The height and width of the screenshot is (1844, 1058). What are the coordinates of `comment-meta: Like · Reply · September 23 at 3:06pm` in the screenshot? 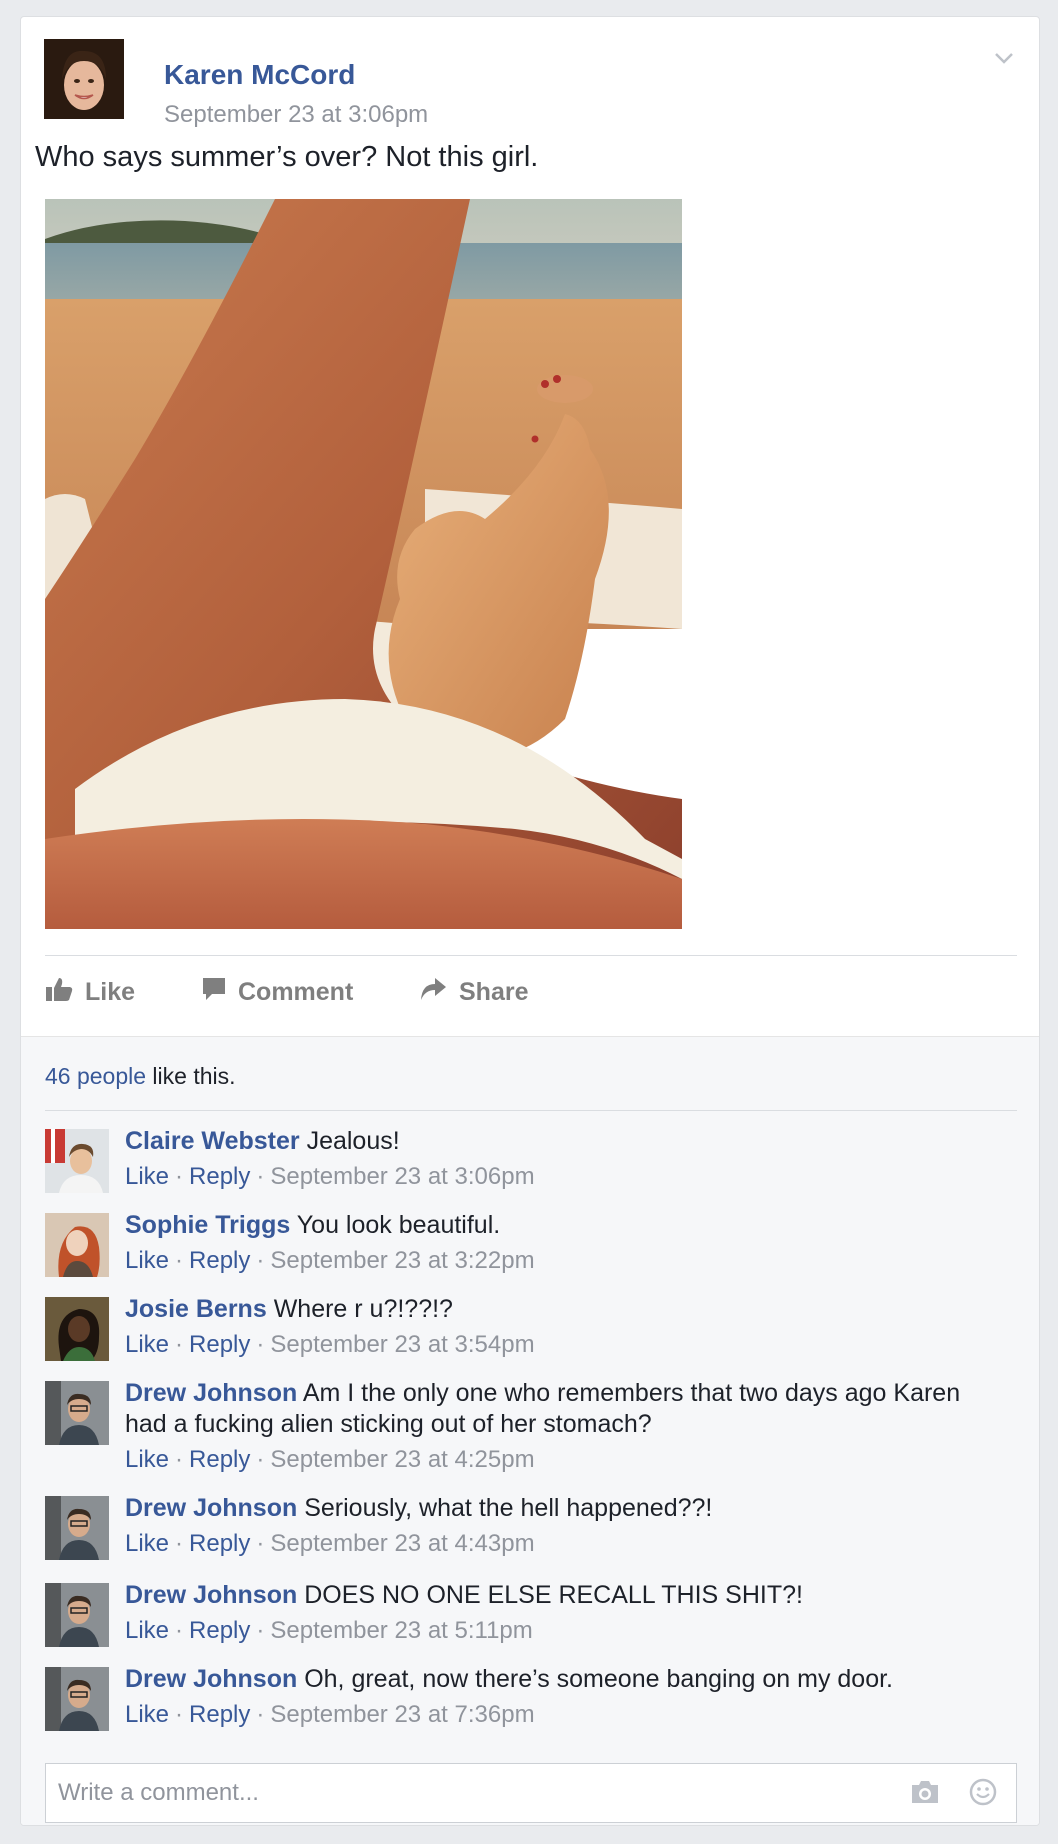 It's located at (565, 1176).